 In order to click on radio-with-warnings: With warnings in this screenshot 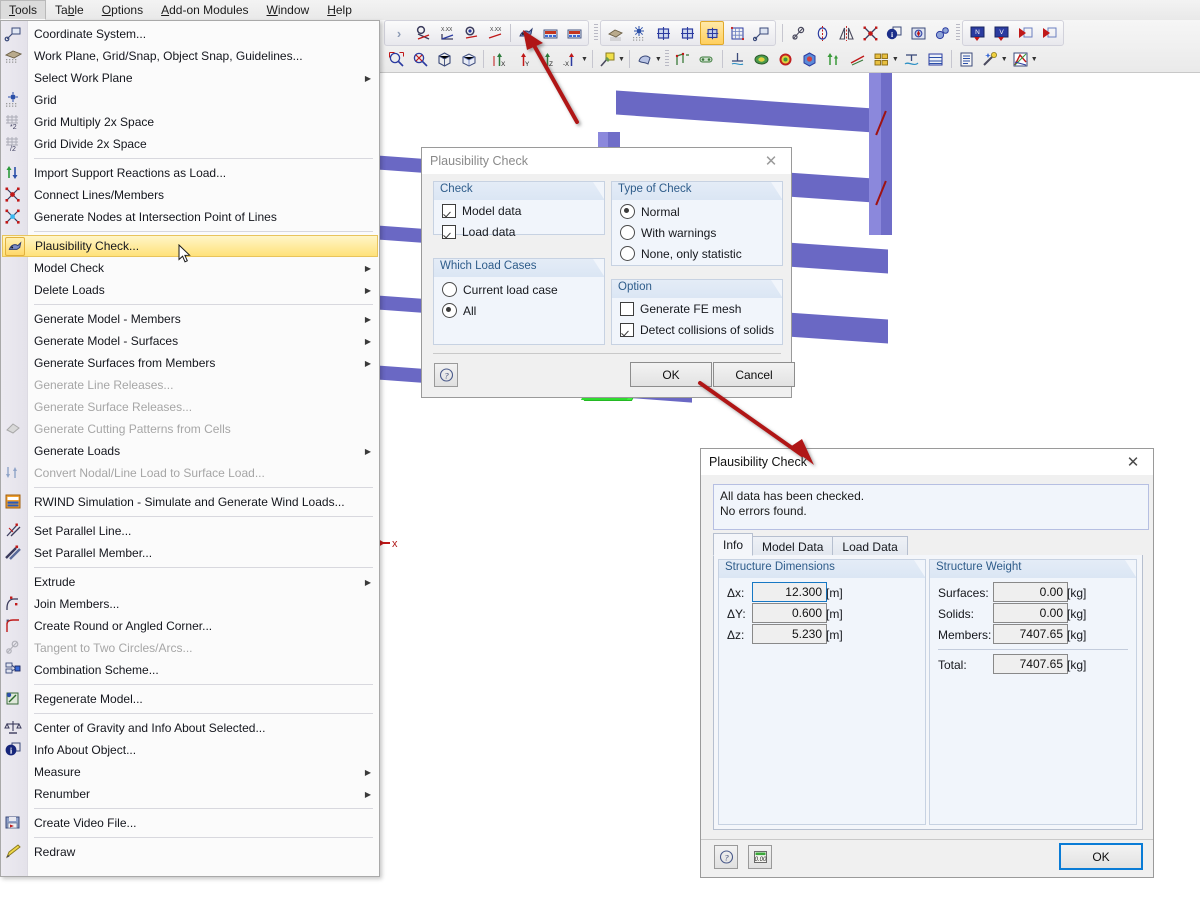, I will do `click(668, 232)`.